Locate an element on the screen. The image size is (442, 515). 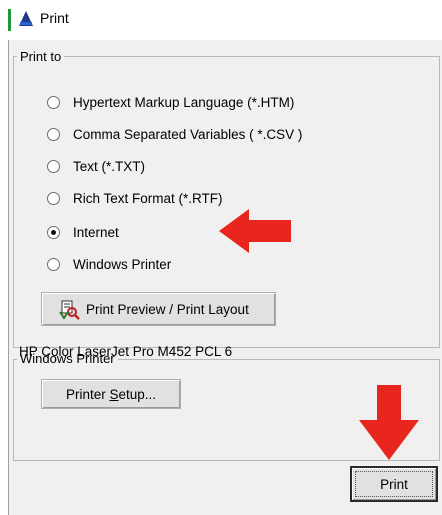
radio-htm: Hypertext Markup Language (*.HTM) is located at coordinates (170, 102).